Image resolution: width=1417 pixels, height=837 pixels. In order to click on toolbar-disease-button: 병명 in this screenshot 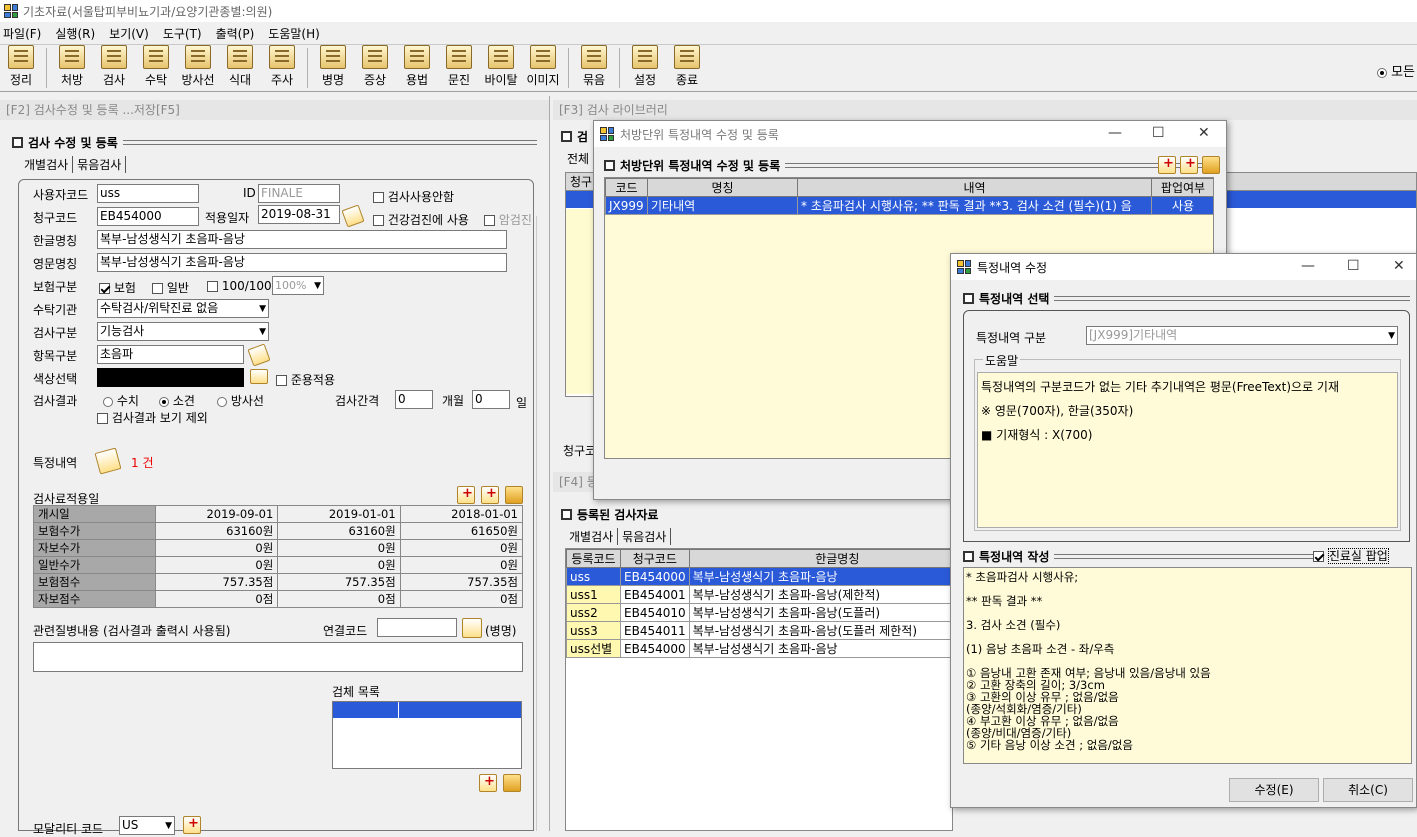, I will do `click(333, 68)`.